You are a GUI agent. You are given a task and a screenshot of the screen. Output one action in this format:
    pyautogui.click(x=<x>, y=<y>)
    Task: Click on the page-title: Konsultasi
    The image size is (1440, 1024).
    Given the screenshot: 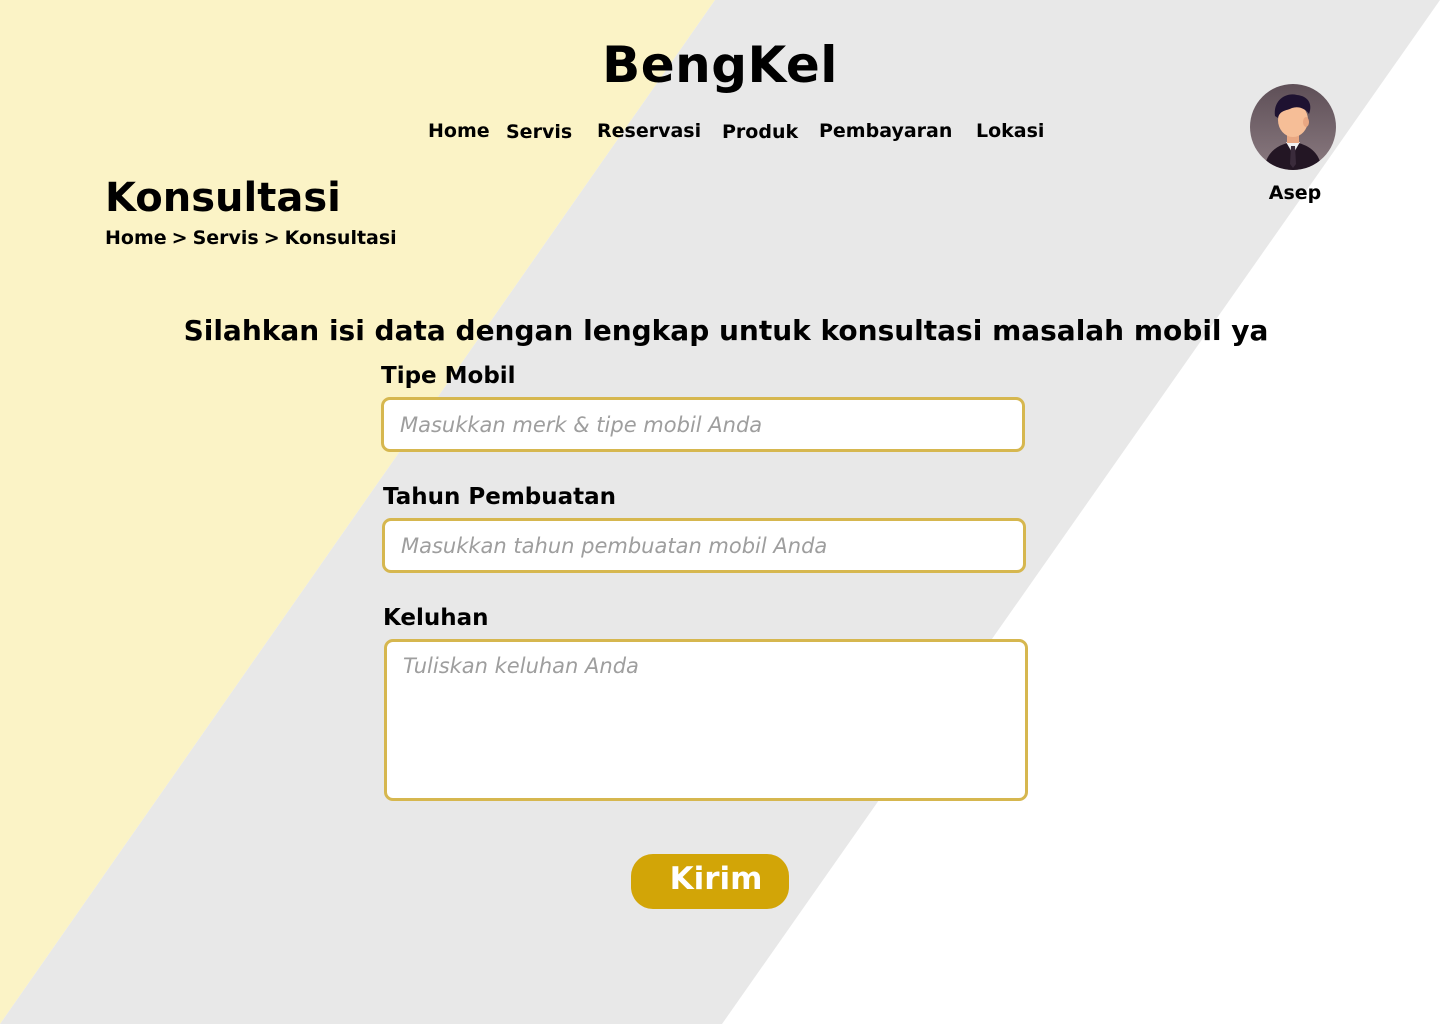 What is the action you would take?
    pyautogui.click(x=223, y=198)
    